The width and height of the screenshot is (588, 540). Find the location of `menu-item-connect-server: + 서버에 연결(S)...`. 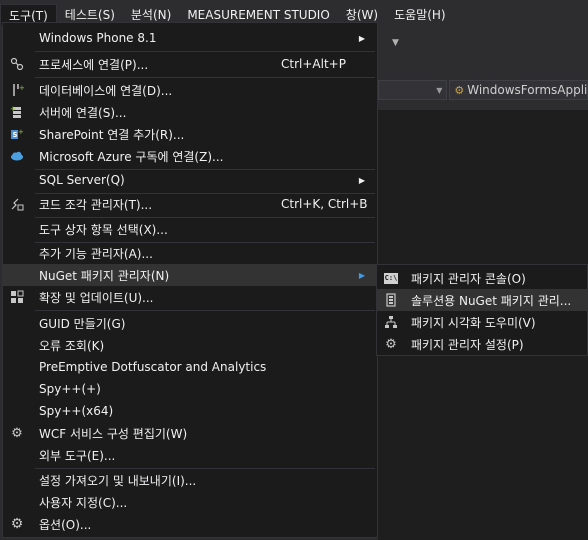

menu-item-connect-server: + 서버에 연결(S)... is located at coordinates (190, 112).